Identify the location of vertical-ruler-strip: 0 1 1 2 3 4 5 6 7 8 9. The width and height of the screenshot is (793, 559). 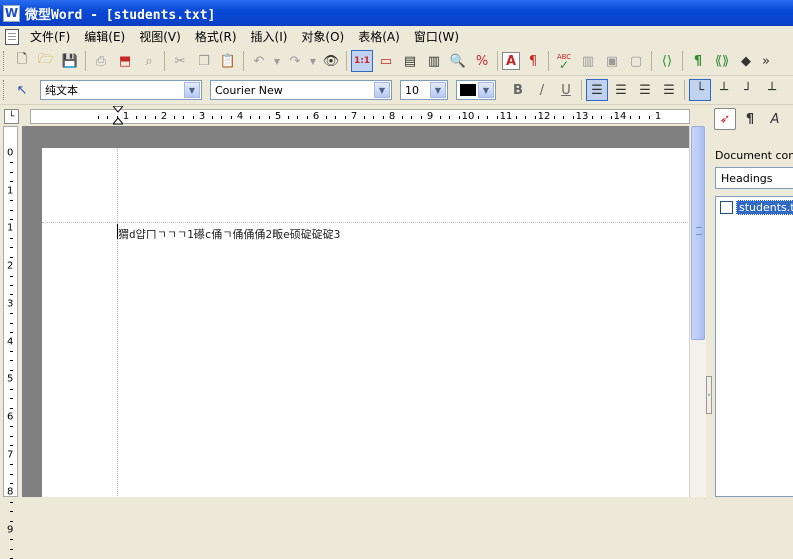
(10, 342).